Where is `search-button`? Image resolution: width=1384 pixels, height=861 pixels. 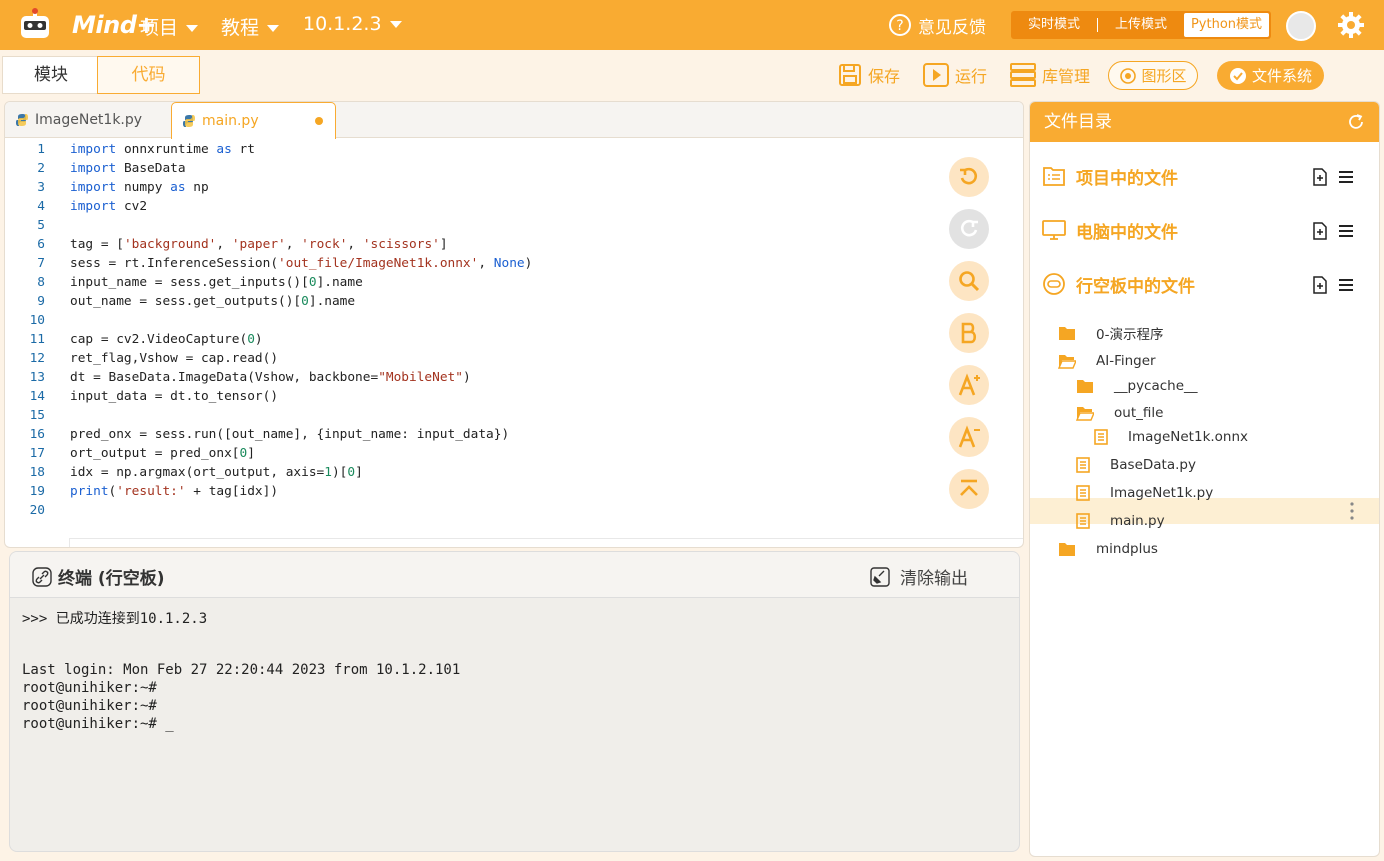 search-button is located at coordinates (969, 281).